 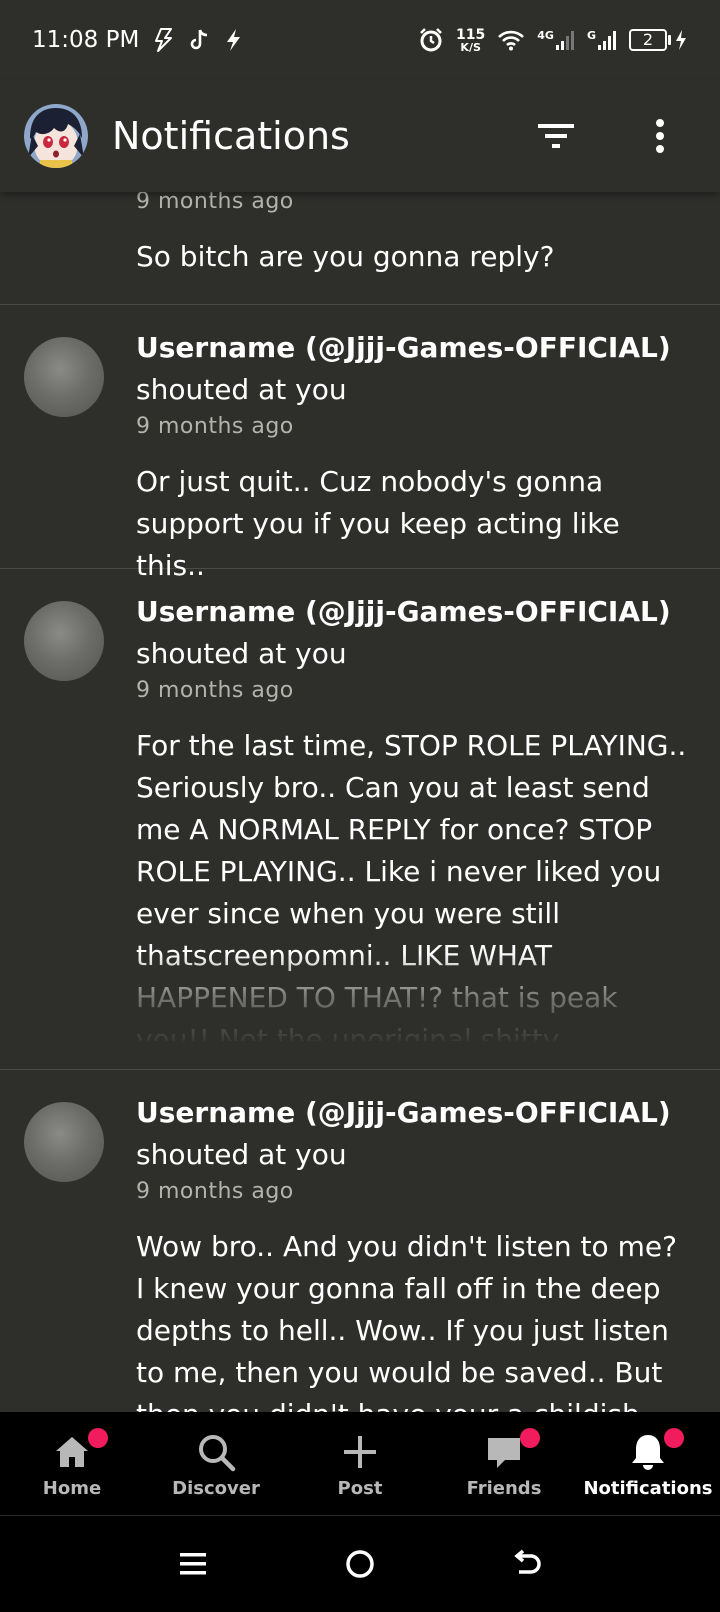 I want to click on network-speed: 115 K/S, so click(x=470, y=40).